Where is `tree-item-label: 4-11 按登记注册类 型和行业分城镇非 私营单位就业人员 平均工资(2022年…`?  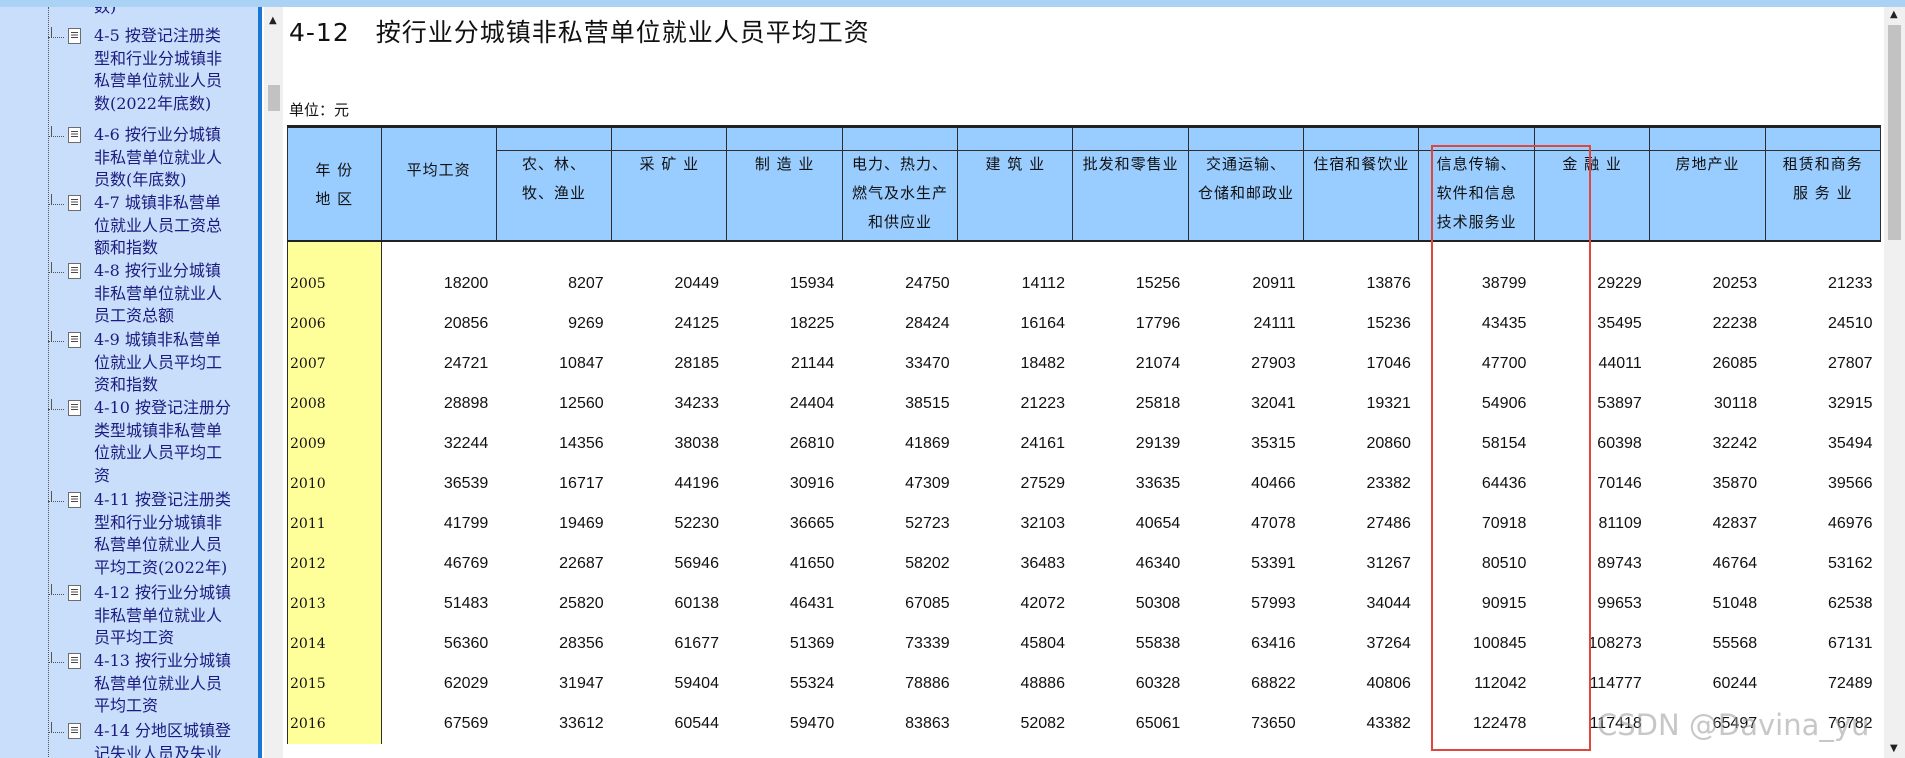 tree-item-label: 4-11 按登记注册类 型和行业分城镇非 私营单位就业人员 平均工资(2022年… is located at coordinates (176, 534).